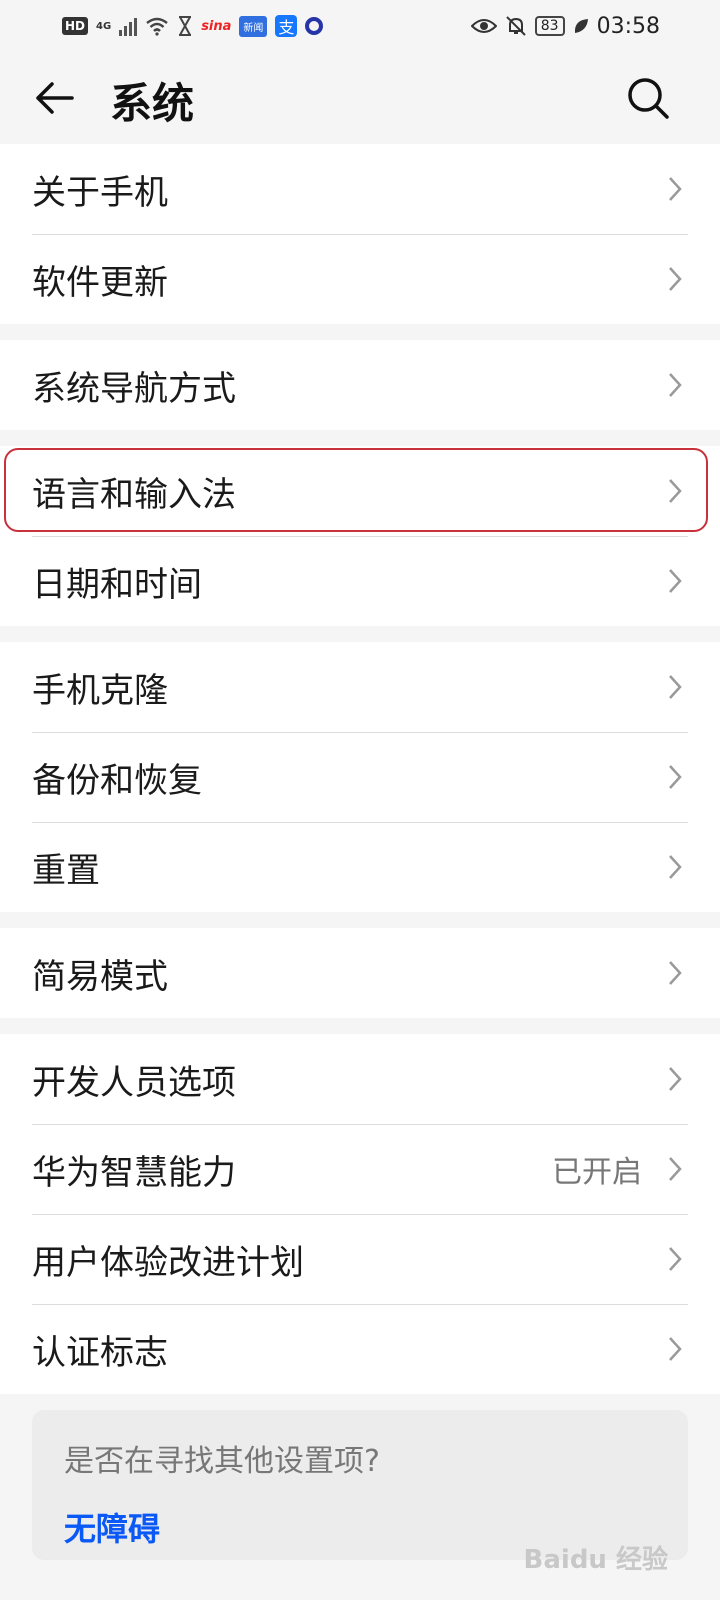 This screenshot has width=720, height=1600. I want to click on signal-icon, so click(128, 26).